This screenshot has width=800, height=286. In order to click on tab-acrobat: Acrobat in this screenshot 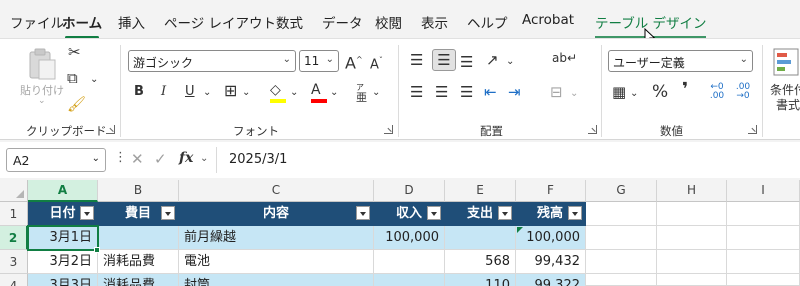, I will do `click(548, 20)`.